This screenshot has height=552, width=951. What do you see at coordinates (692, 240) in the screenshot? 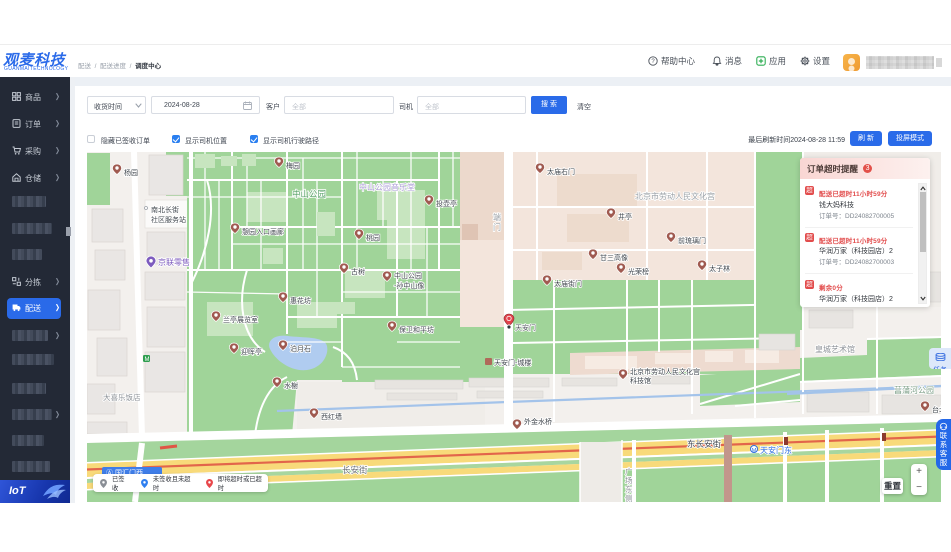
I see `svg-text: 前琉璃门` at bounding box center [692, 240].